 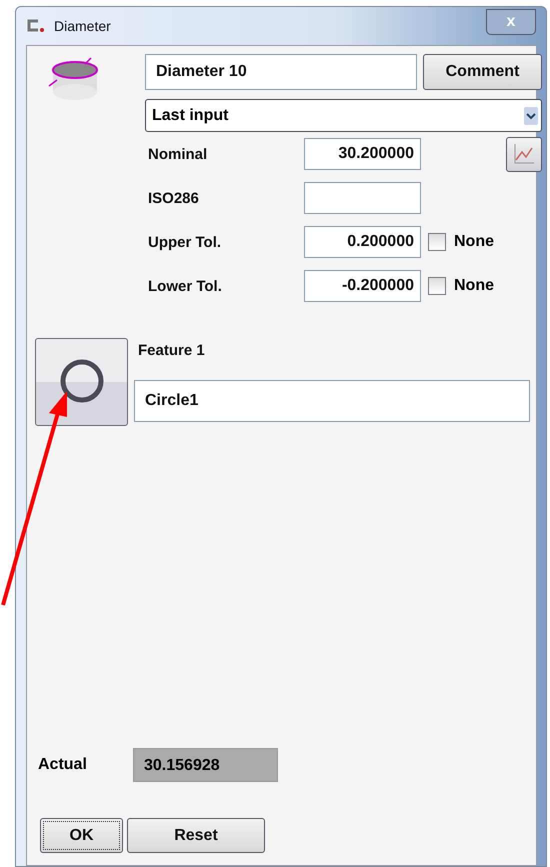 I want to click on actual-field: 30.156928, so click(x=205, y=765).